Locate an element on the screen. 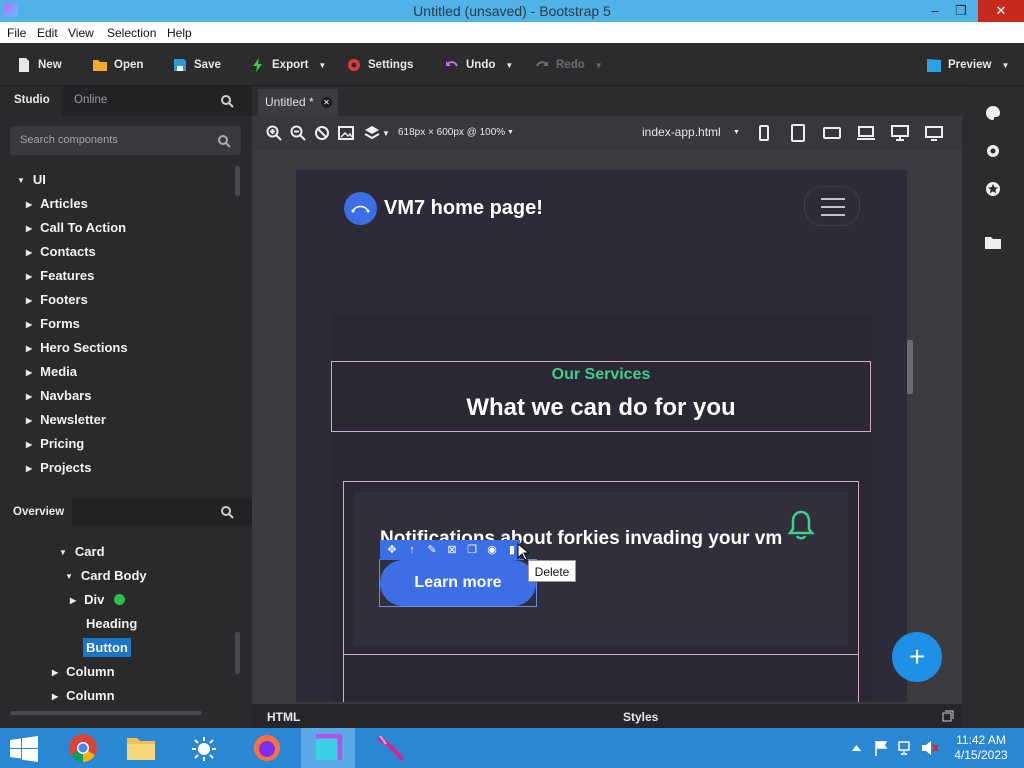 The width and height of the screenshot is (1024, 768). add-fab-button: + is located at coordinates (917, 657).